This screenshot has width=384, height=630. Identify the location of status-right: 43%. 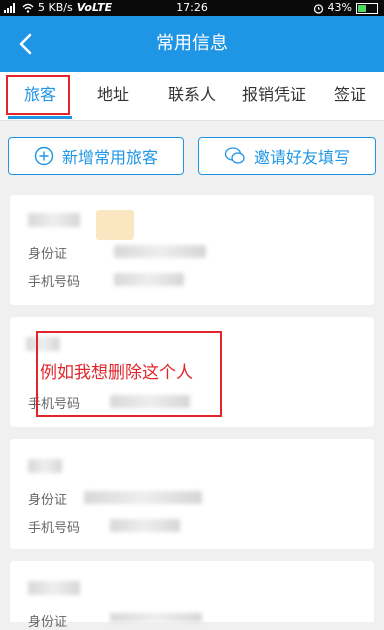
(345, 8).